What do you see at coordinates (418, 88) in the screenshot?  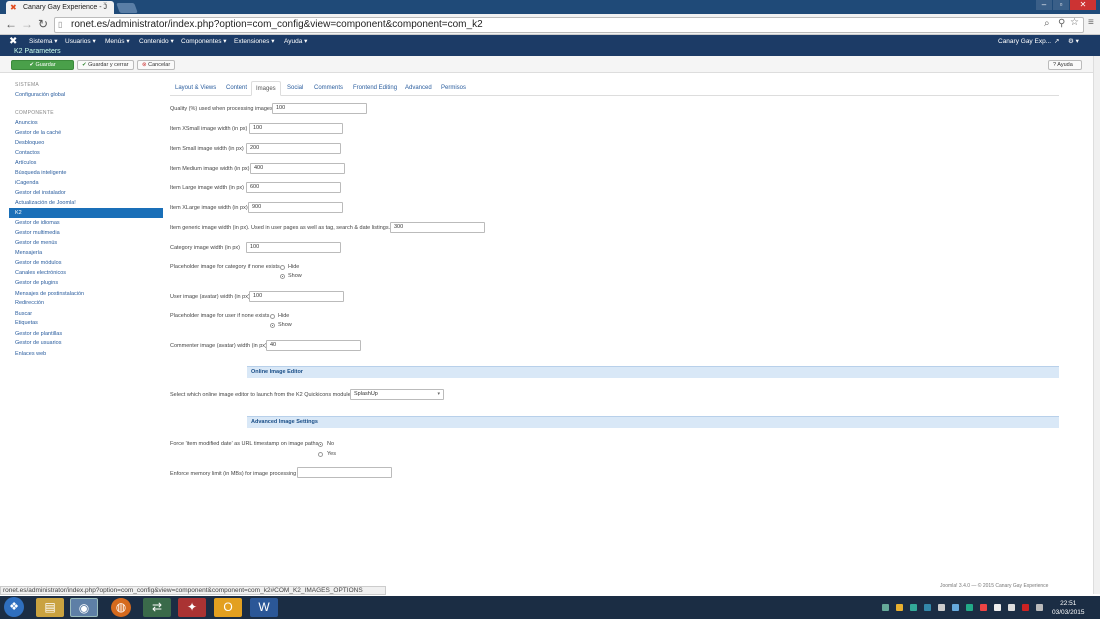 I see `tab-advanced: Advanced` at bounding box center [418, 88].